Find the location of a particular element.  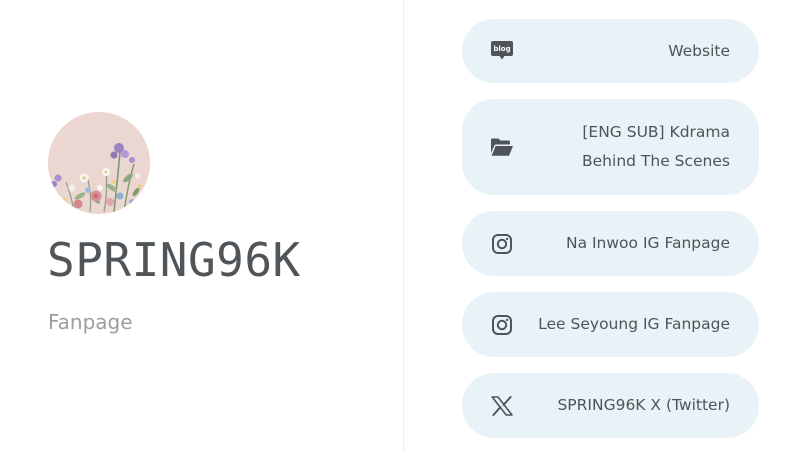

svg-text: blog is located at coordinates (501, 49).